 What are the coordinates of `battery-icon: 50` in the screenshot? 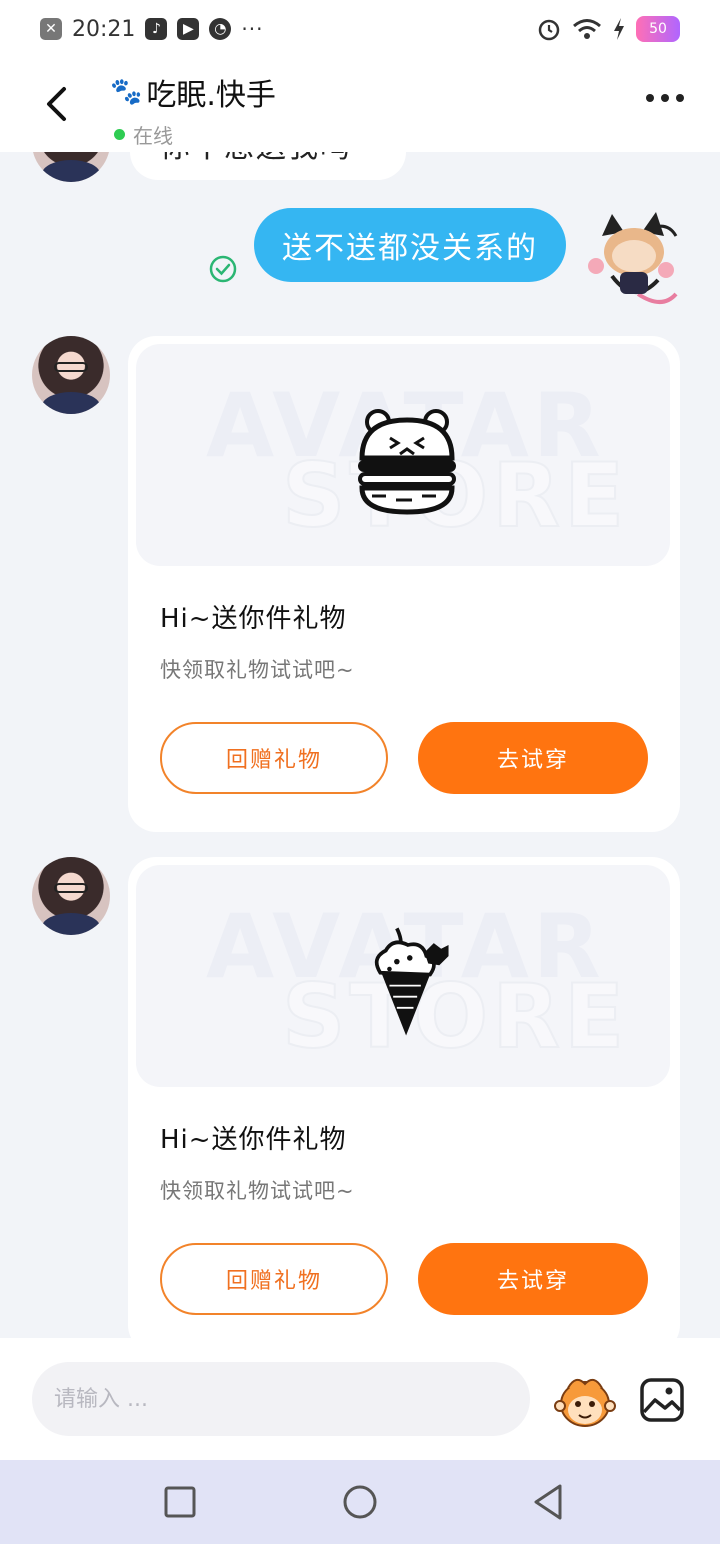 It's located at (658, 29).